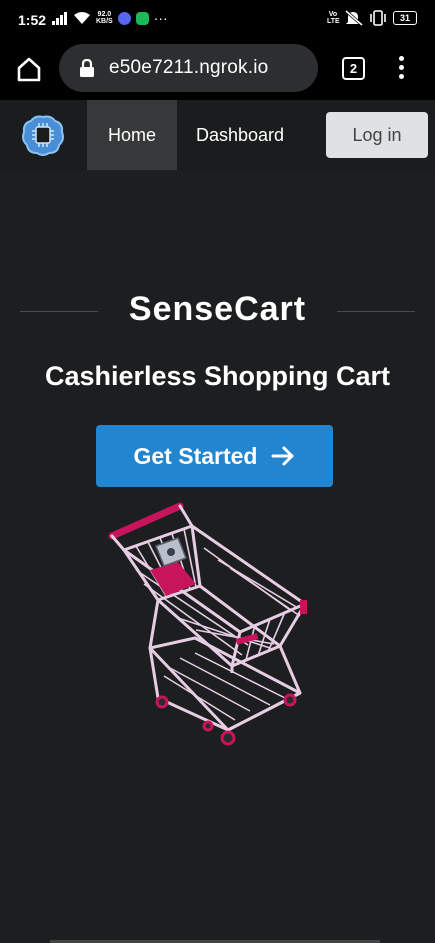 The height and width of the screenshot is (943, 435). What do you see at coordinates (401, 69) in the screenshot?
I see `overflow-menu-icon` at bounding box center [401, 69].